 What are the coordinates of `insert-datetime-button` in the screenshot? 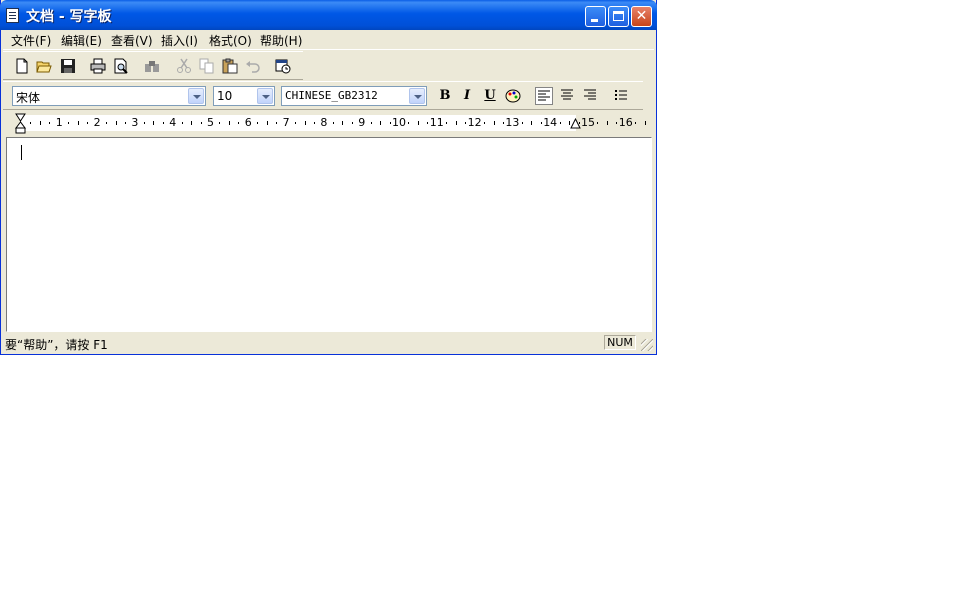 It's located at (283, 66).